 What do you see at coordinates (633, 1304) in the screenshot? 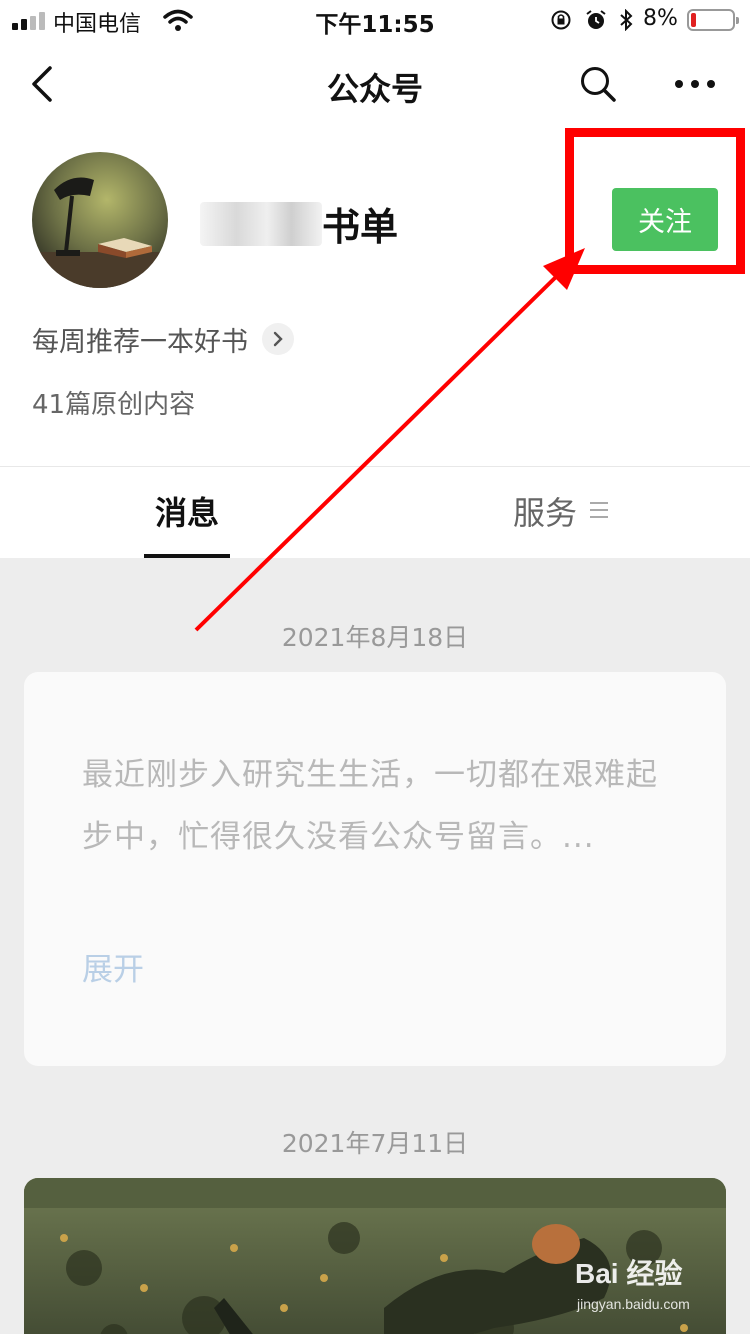
I see `watermark-url: jingyan.baidu.com` at bounding box center [633, 1304].